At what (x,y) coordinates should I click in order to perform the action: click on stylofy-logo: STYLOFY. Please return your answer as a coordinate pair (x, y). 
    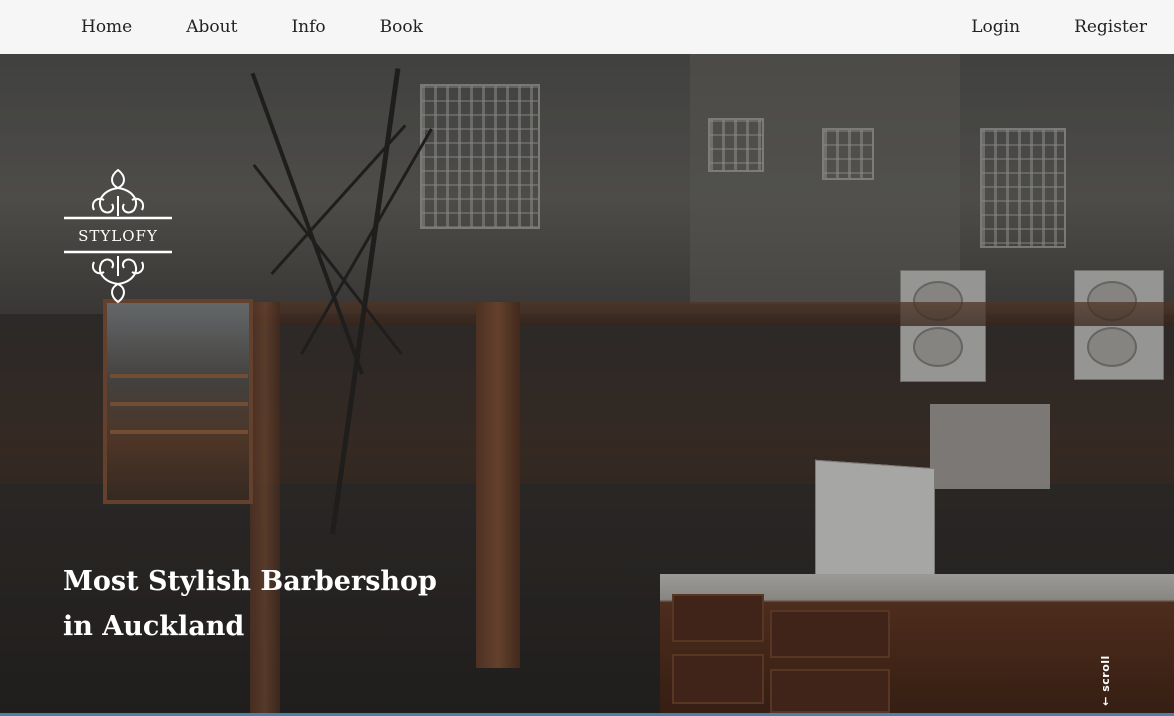
    Looking at the image, I should click on (118, 236).